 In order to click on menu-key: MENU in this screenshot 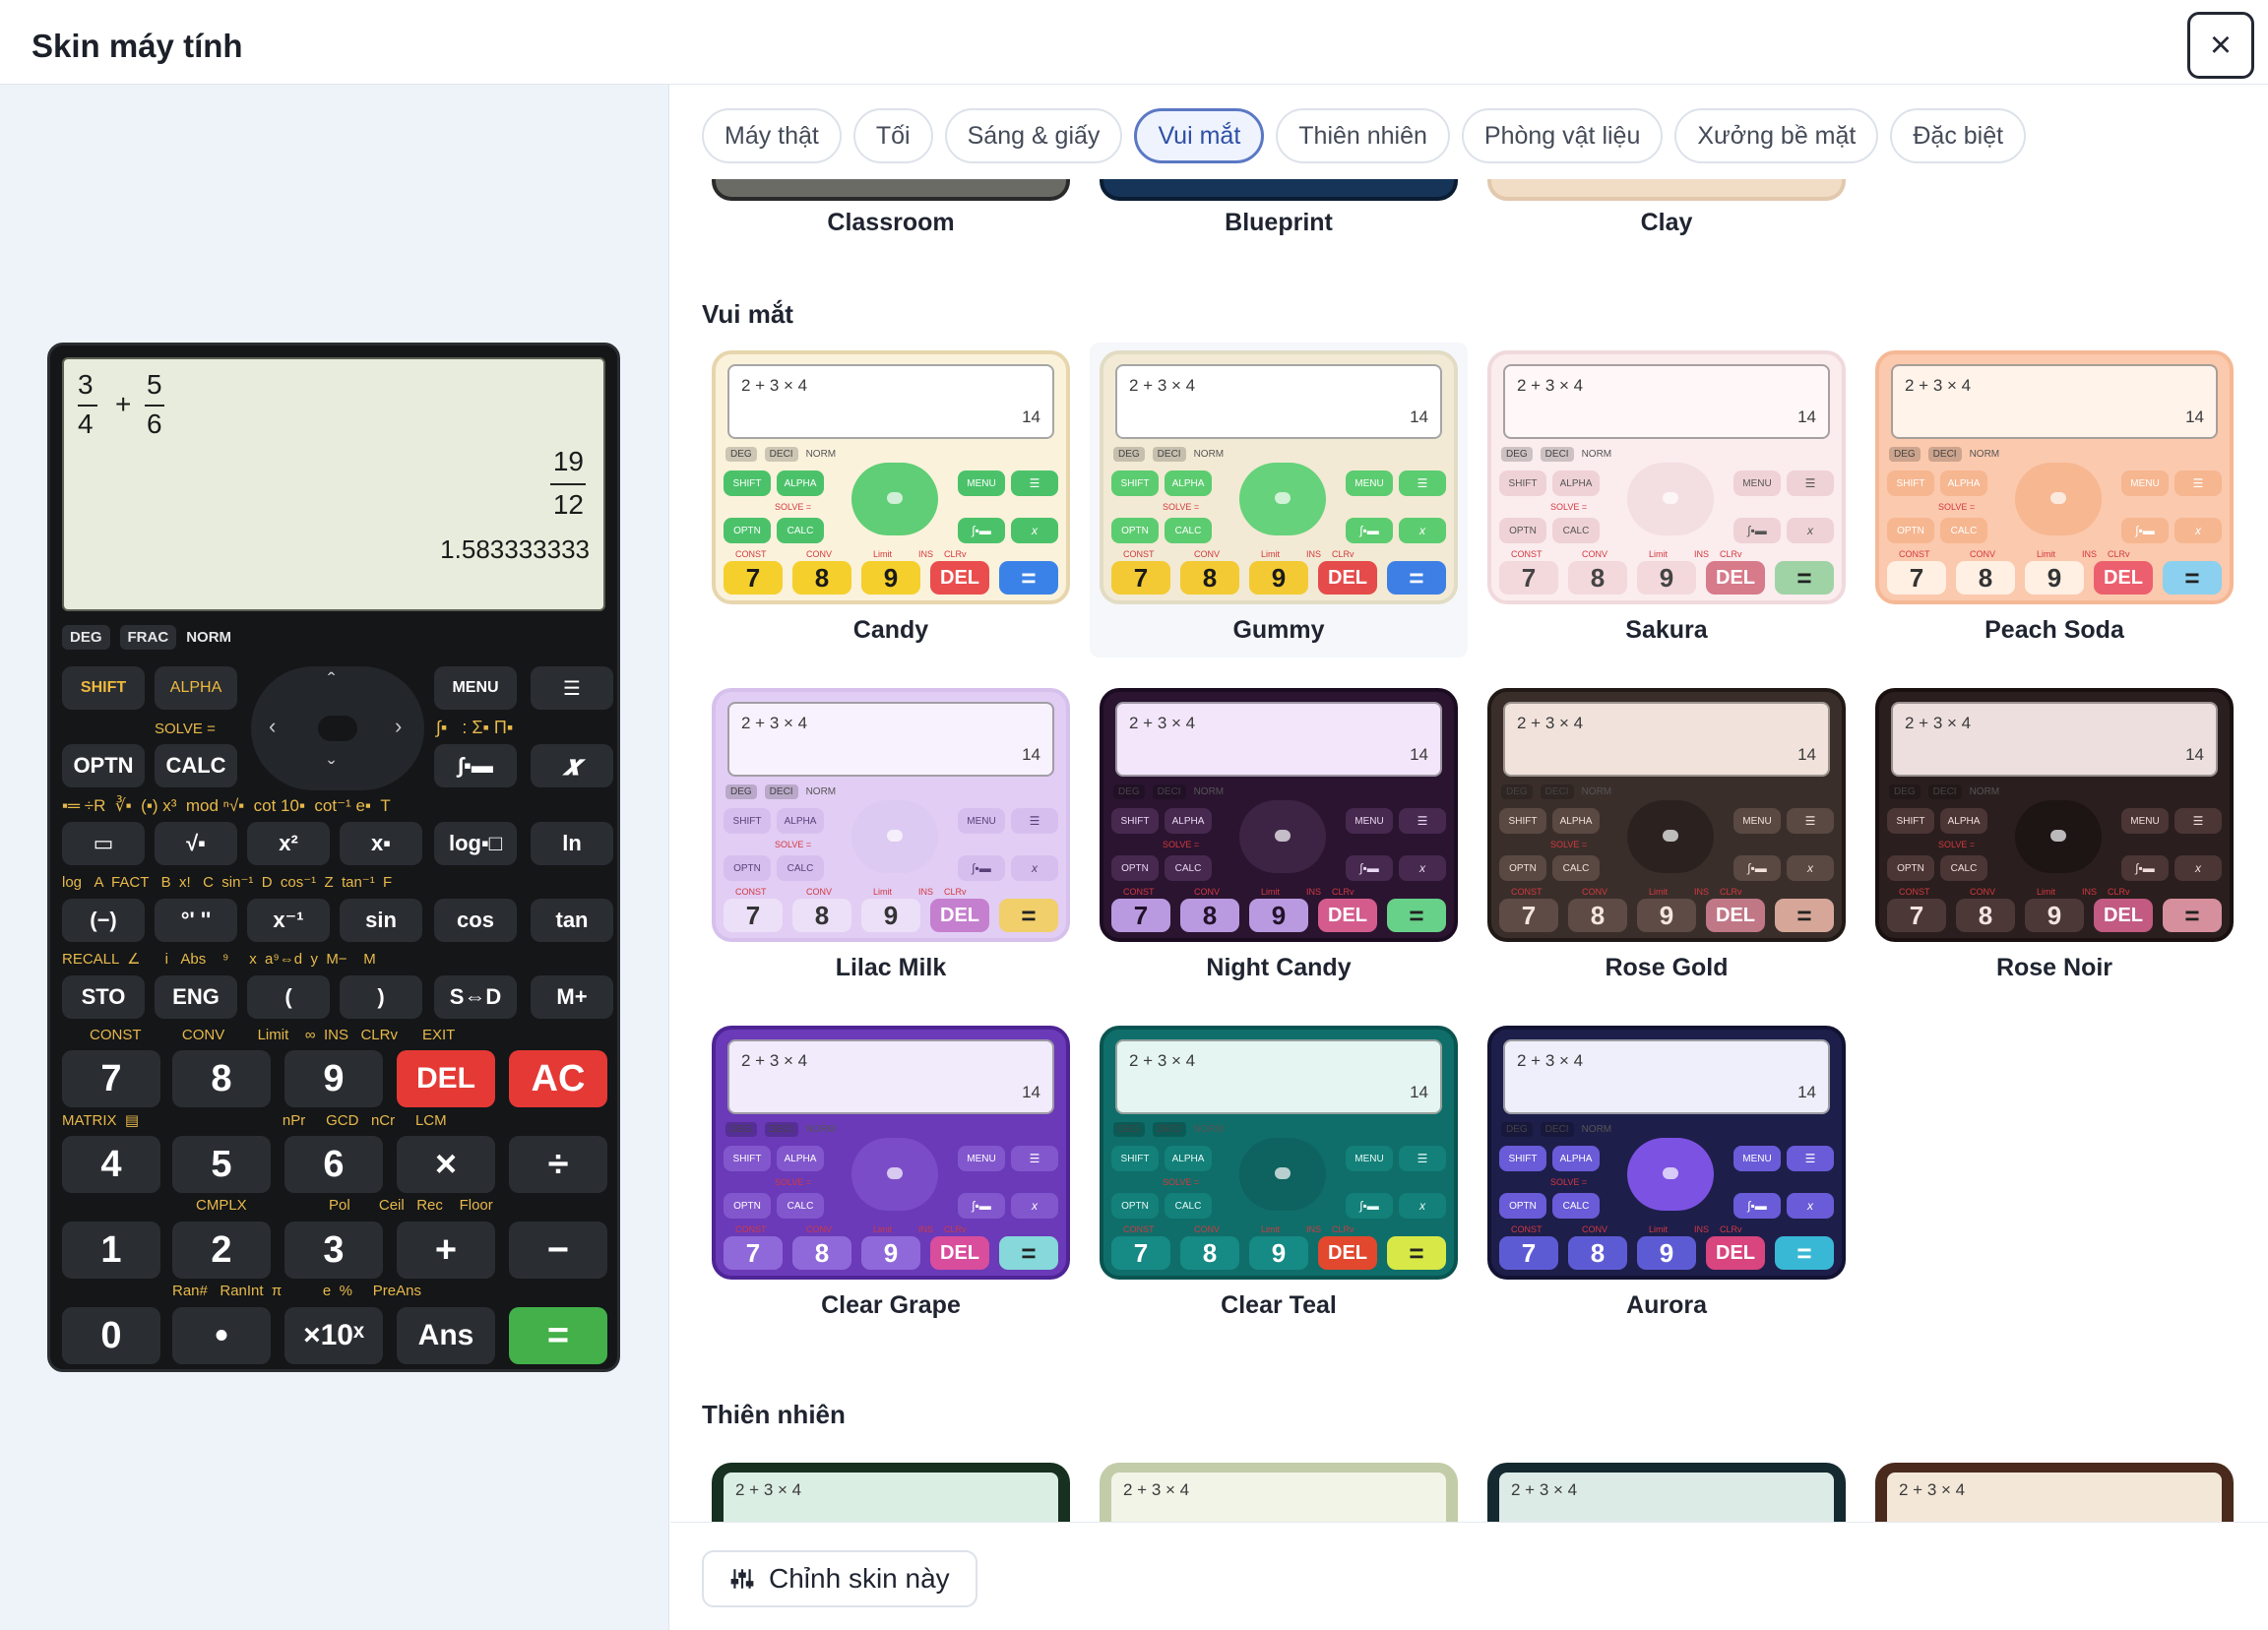, I will do `click(475, 688)`.